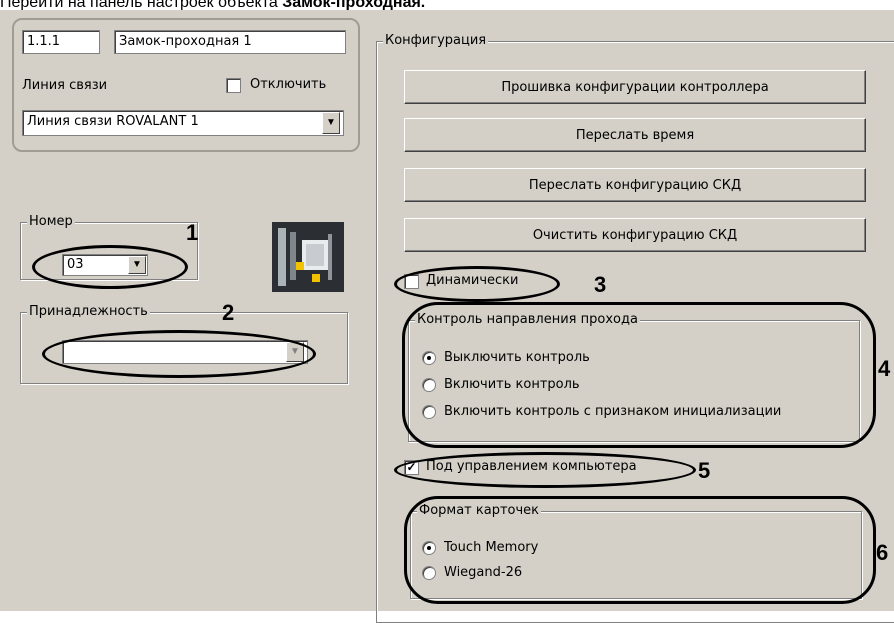 The image size is (894, 623). Describe the element at coordinates (331, 123) in the screenshot. I see `chevron-down-icon: ▼` at that location.